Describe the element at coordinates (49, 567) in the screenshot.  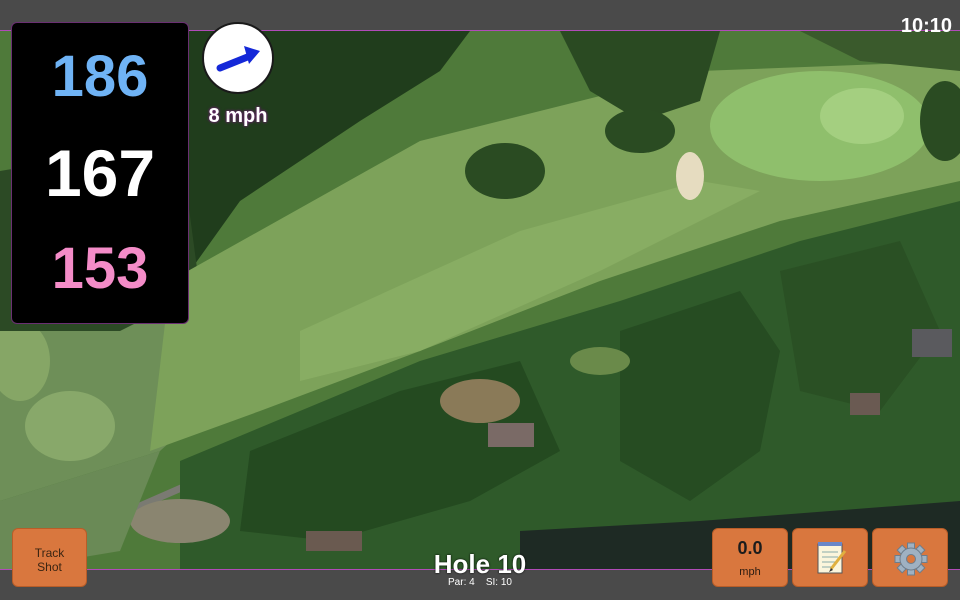
I see `track-shot-label-line2: Shot` at that location.